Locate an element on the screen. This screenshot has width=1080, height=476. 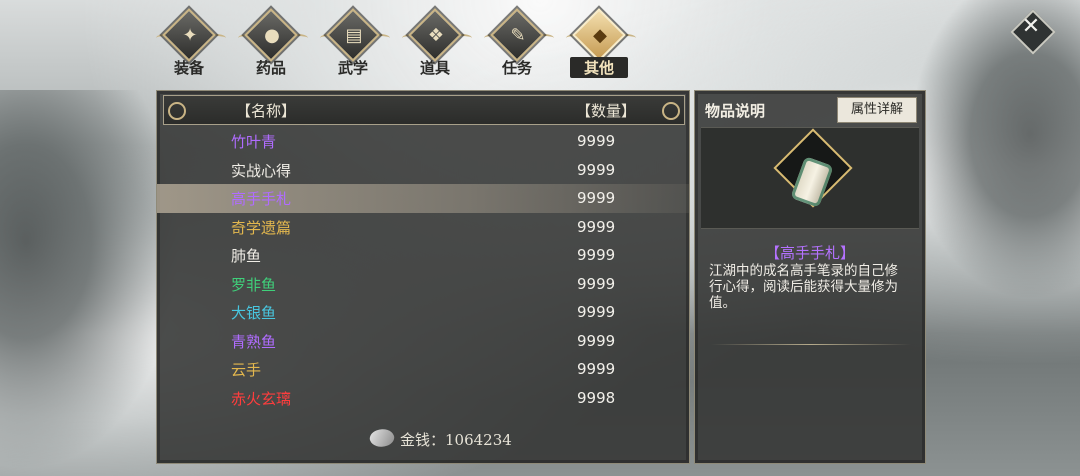
tab-props: ❖ 道具 is located at coordinates (437, 43).